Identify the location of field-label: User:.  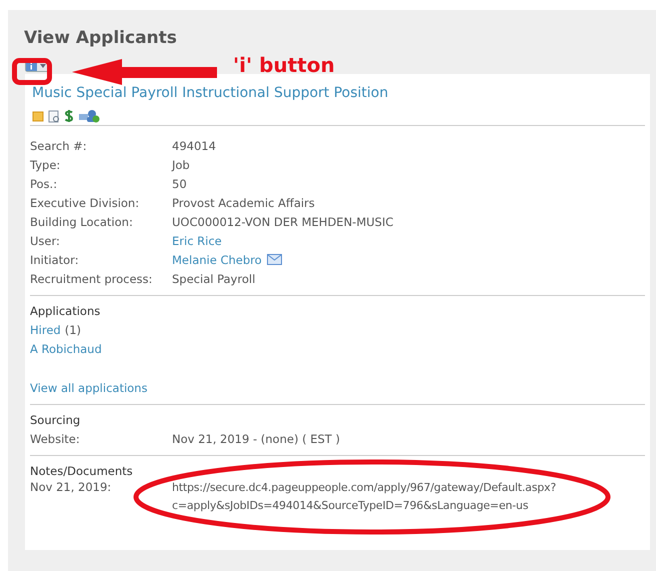
(45, 241).